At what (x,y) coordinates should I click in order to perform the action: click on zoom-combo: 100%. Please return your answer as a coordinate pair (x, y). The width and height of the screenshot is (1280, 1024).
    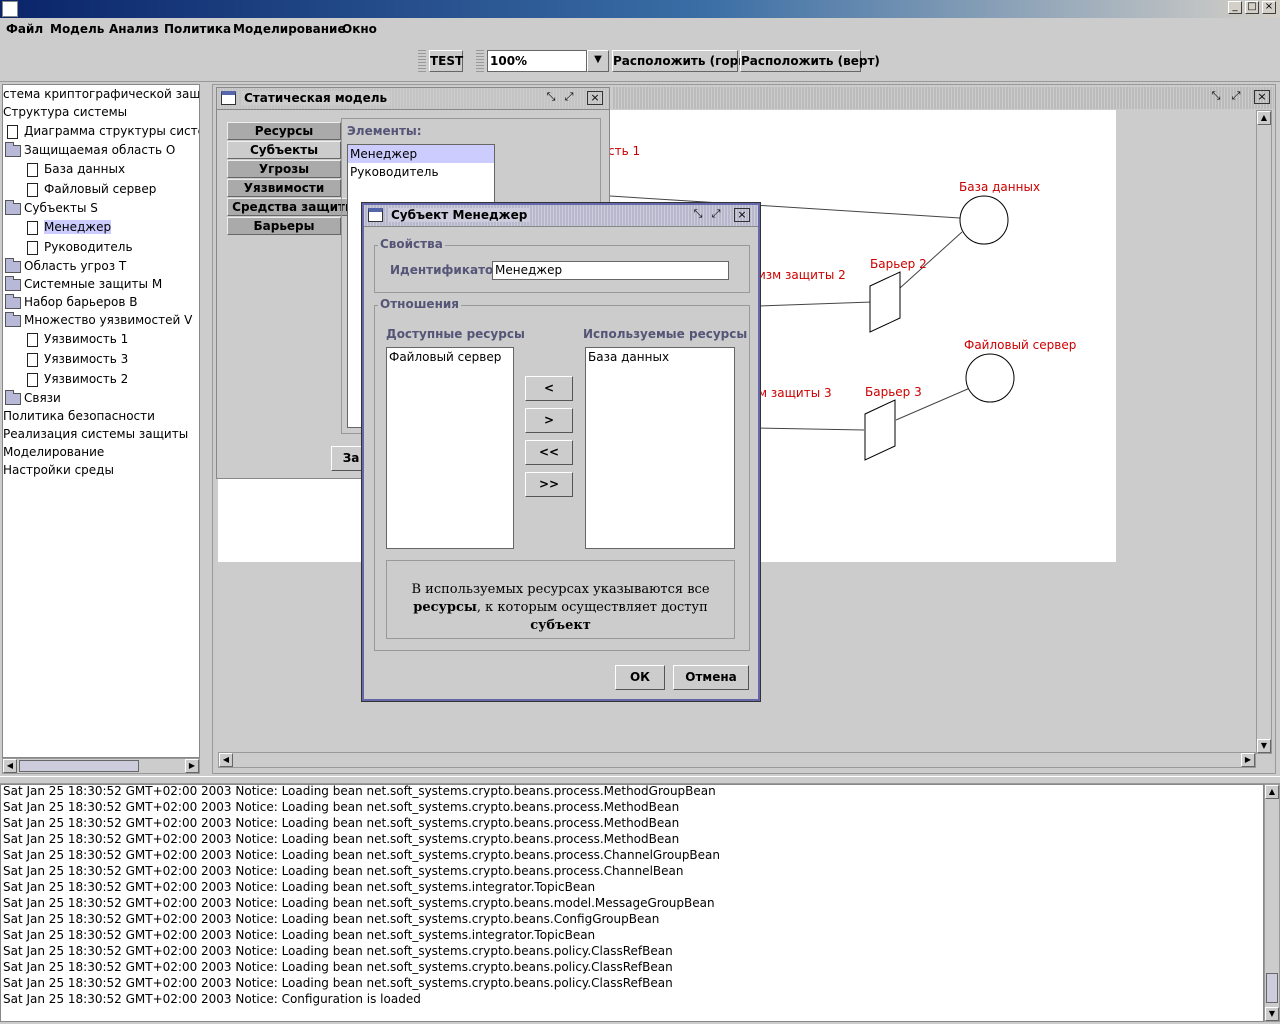
    Looking at the image, I should click on (537, 61).